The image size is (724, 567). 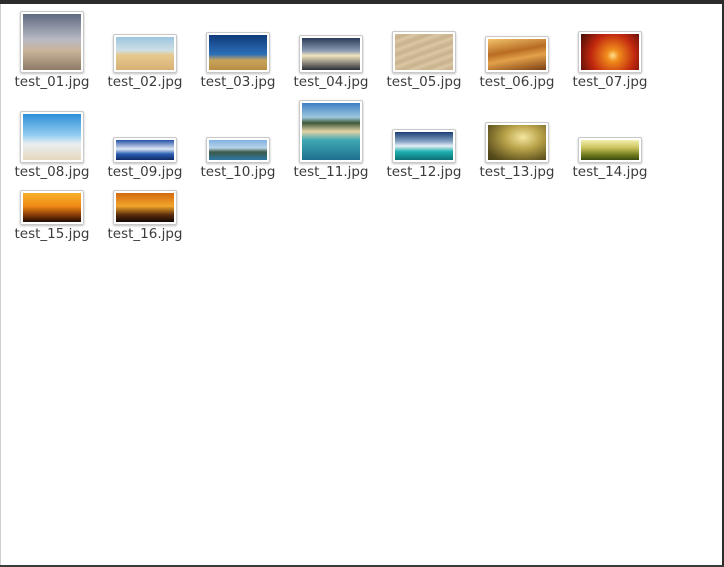 What do you see at coordinates (145, 82) in the screenshot?
I see `file-name-label: test_02.jpg` at bounding box center [145, 82].